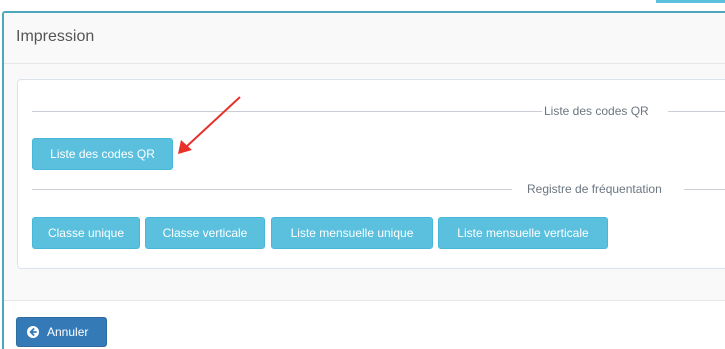  I want to click on panel-title: Impression, so click(55, 36).